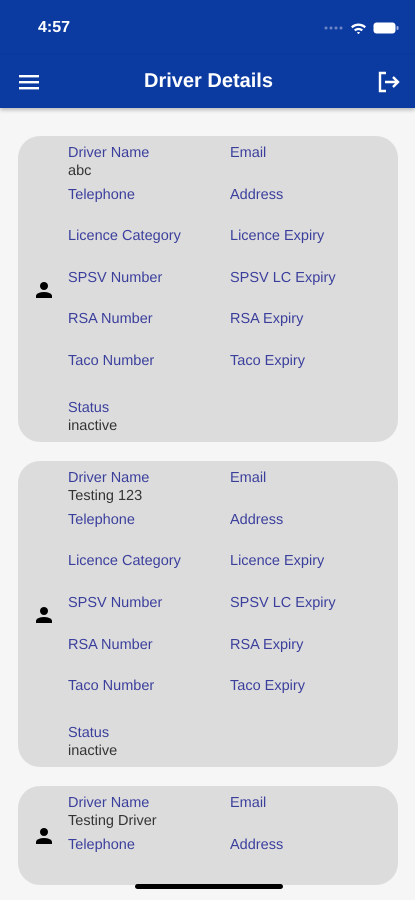 The image size is (415, 900). What do you see at coordinates (80, 171) in the screenshot?
I see `field-value: abc` at bounding box center [80, 171].